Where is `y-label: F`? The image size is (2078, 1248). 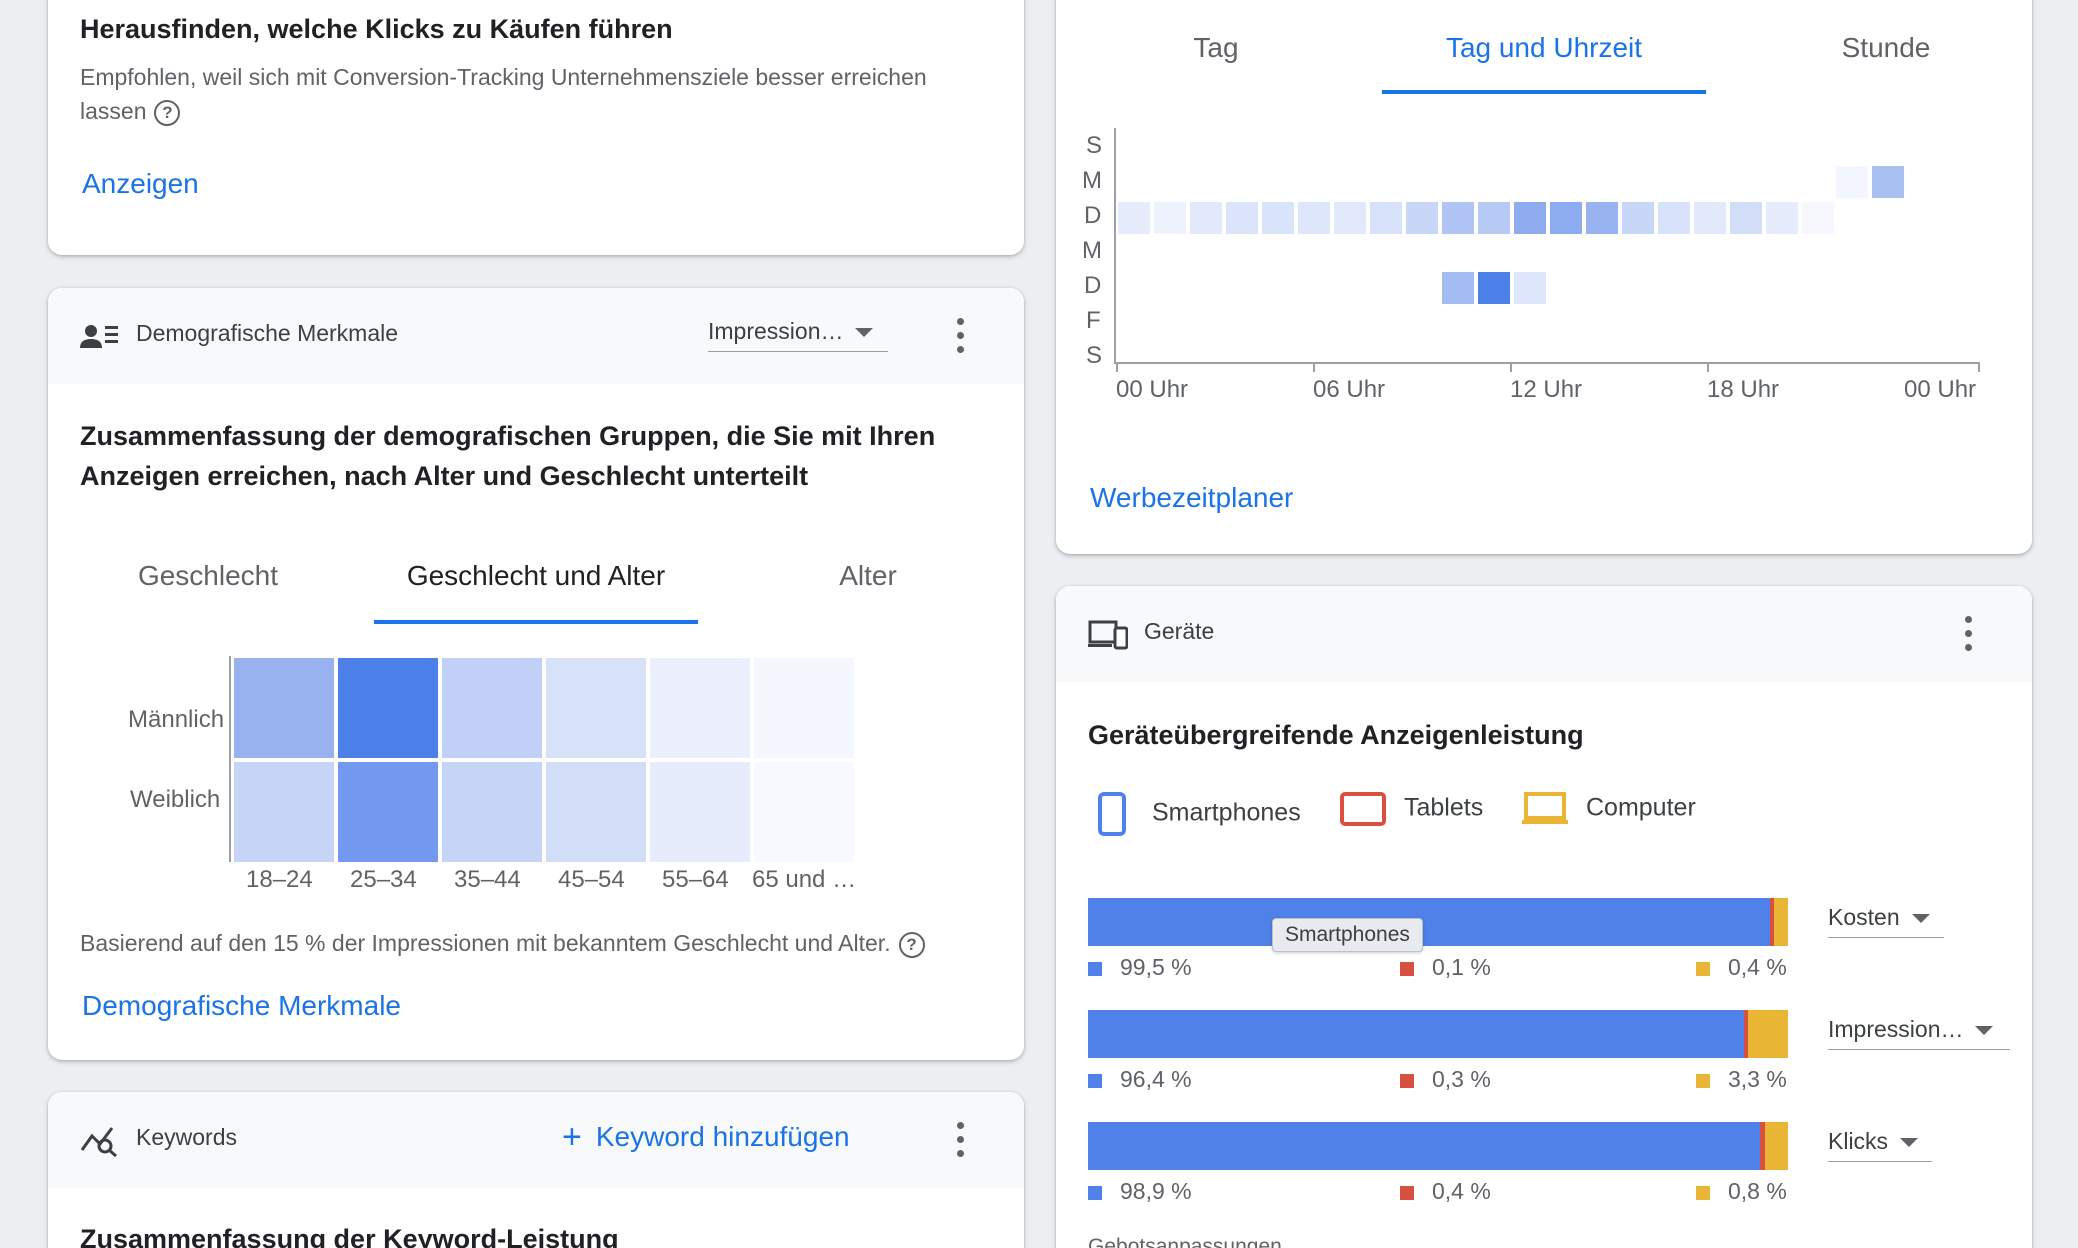 y-label: F is located at coordinates (1093, 320).